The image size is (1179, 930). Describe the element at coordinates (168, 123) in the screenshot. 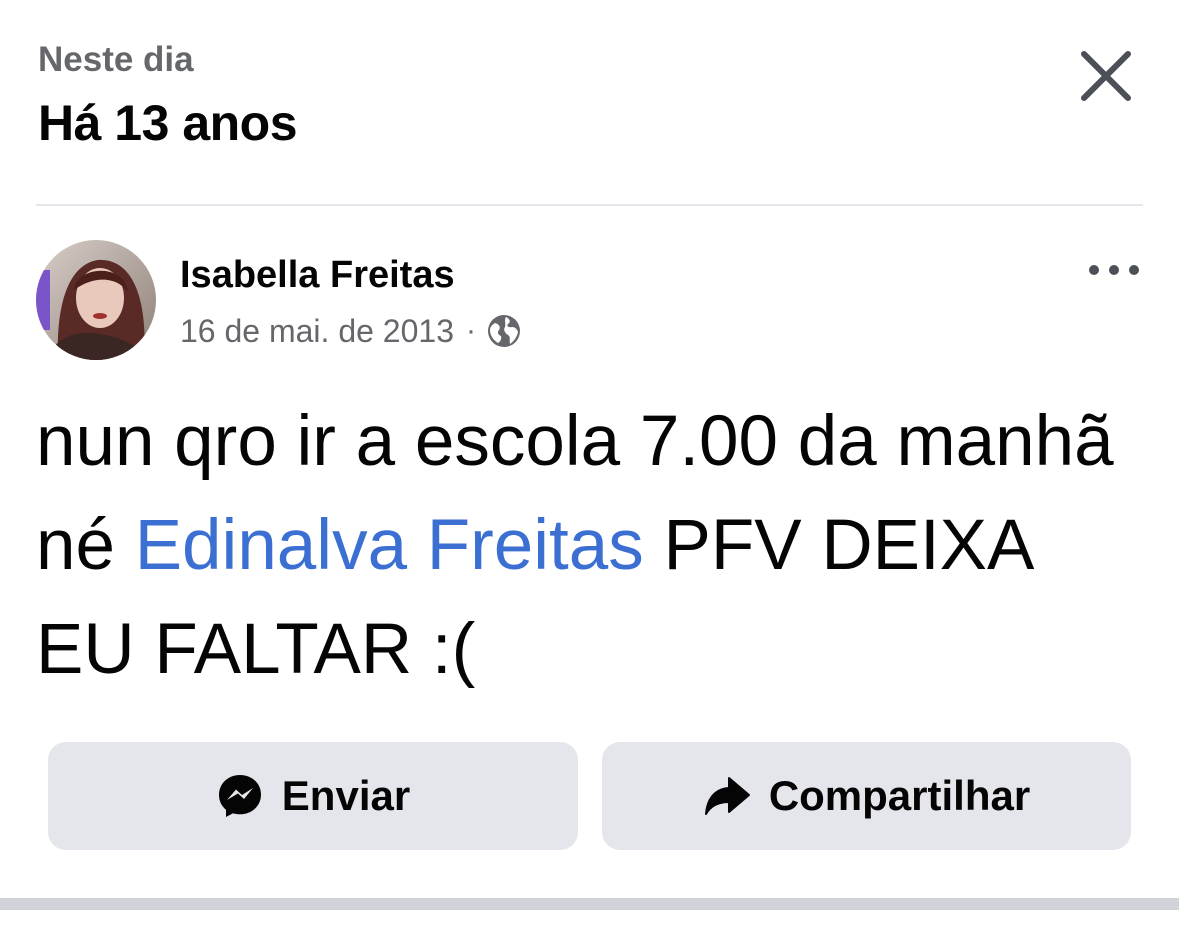

I see `page-title: Há 13 anos` at that location.